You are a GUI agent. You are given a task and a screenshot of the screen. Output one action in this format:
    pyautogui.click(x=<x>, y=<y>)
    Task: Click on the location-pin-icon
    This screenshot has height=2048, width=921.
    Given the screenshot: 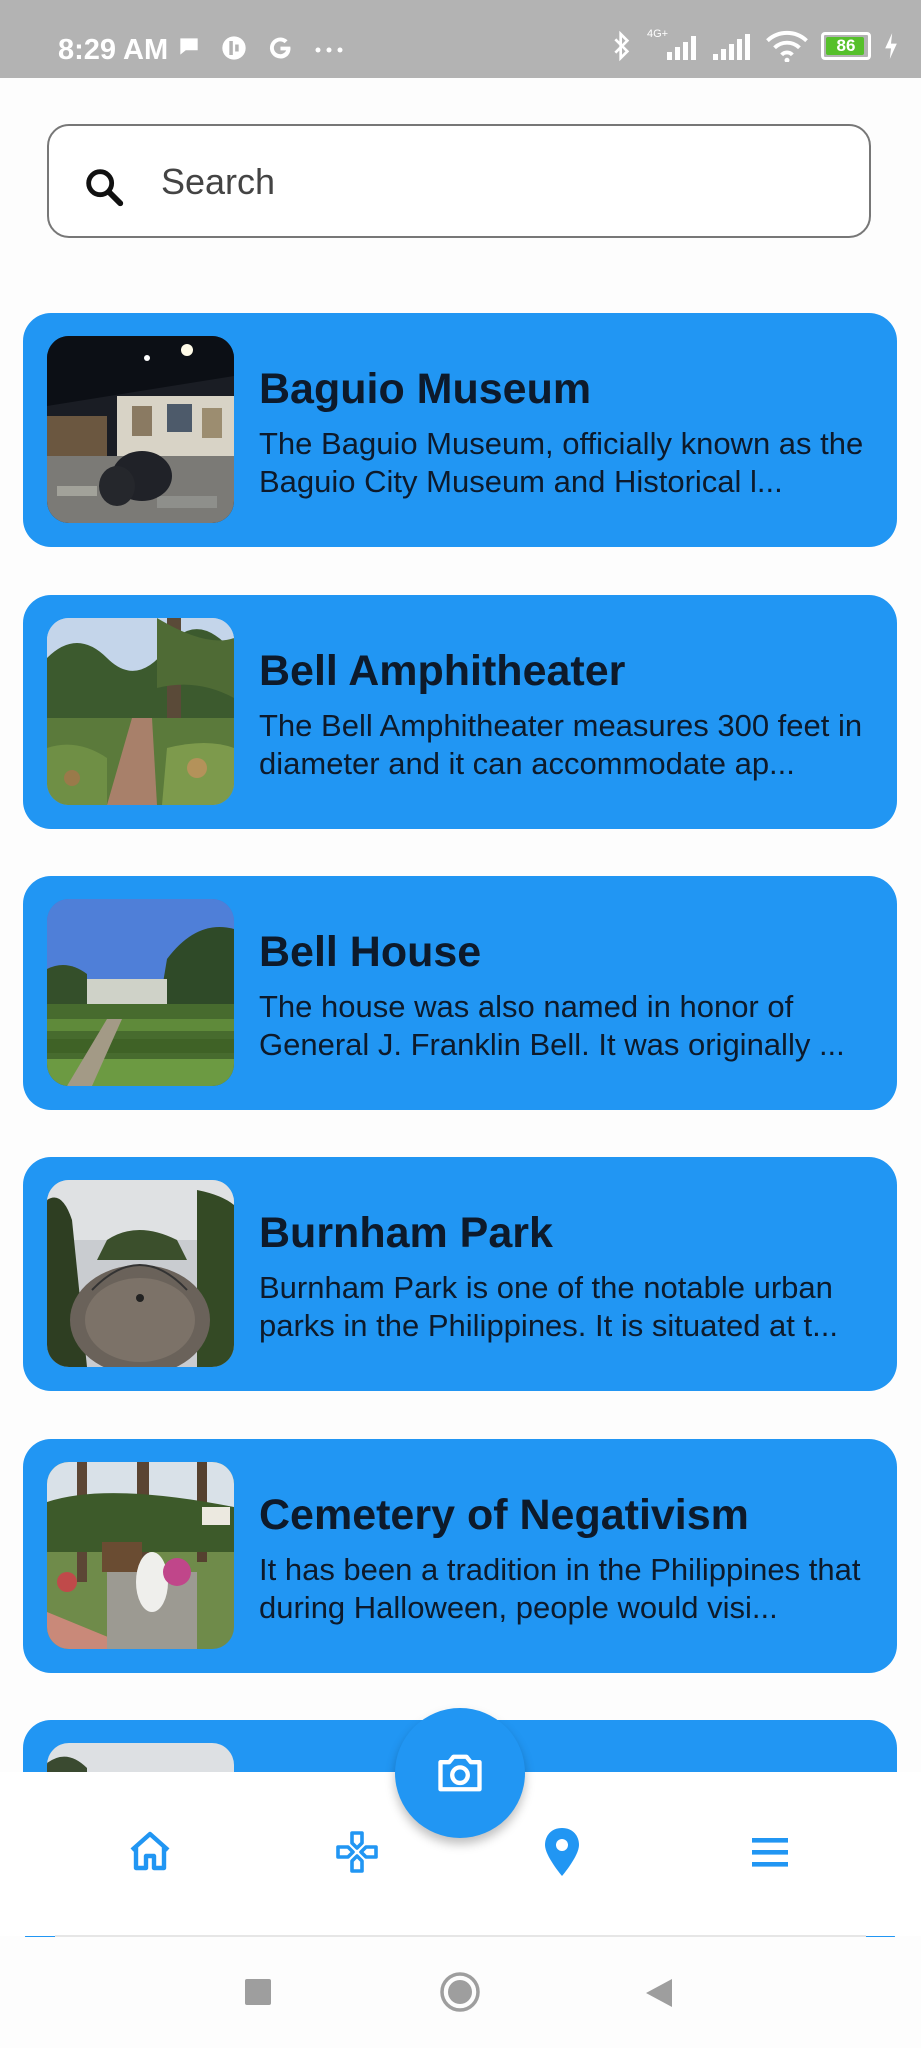 What is the action you would take?
    pyautogui.click(x=562, y=1852)
    